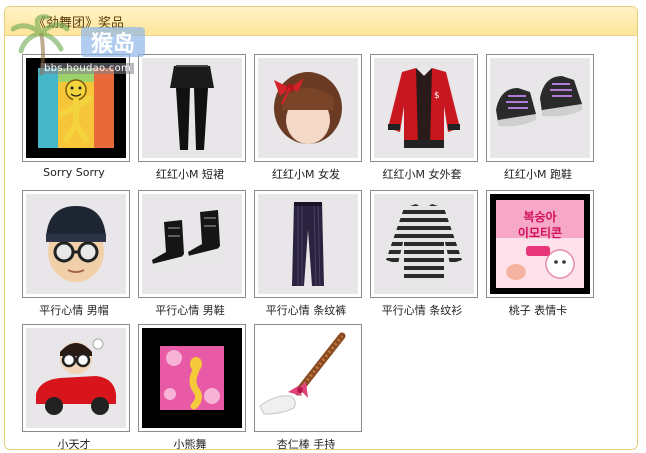  What do you see at coordinates (540, 244) in the screenshot?
I see `item-thumbnail: 복숭아 이모티콘` at bounding box center [540, 244].